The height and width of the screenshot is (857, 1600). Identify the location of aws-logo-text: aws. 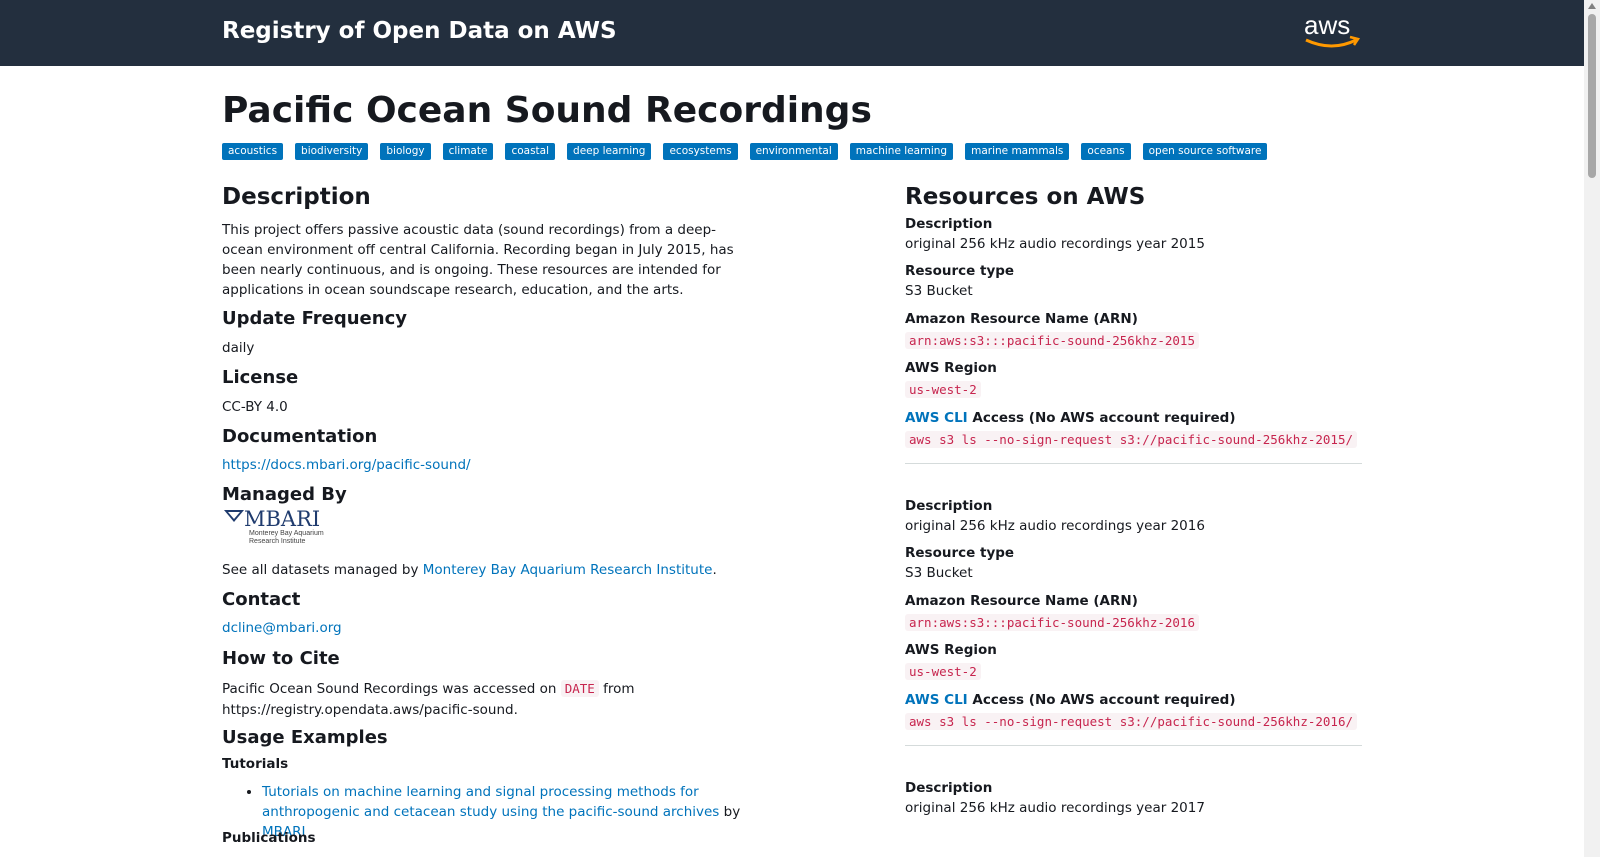
(1327, 26).